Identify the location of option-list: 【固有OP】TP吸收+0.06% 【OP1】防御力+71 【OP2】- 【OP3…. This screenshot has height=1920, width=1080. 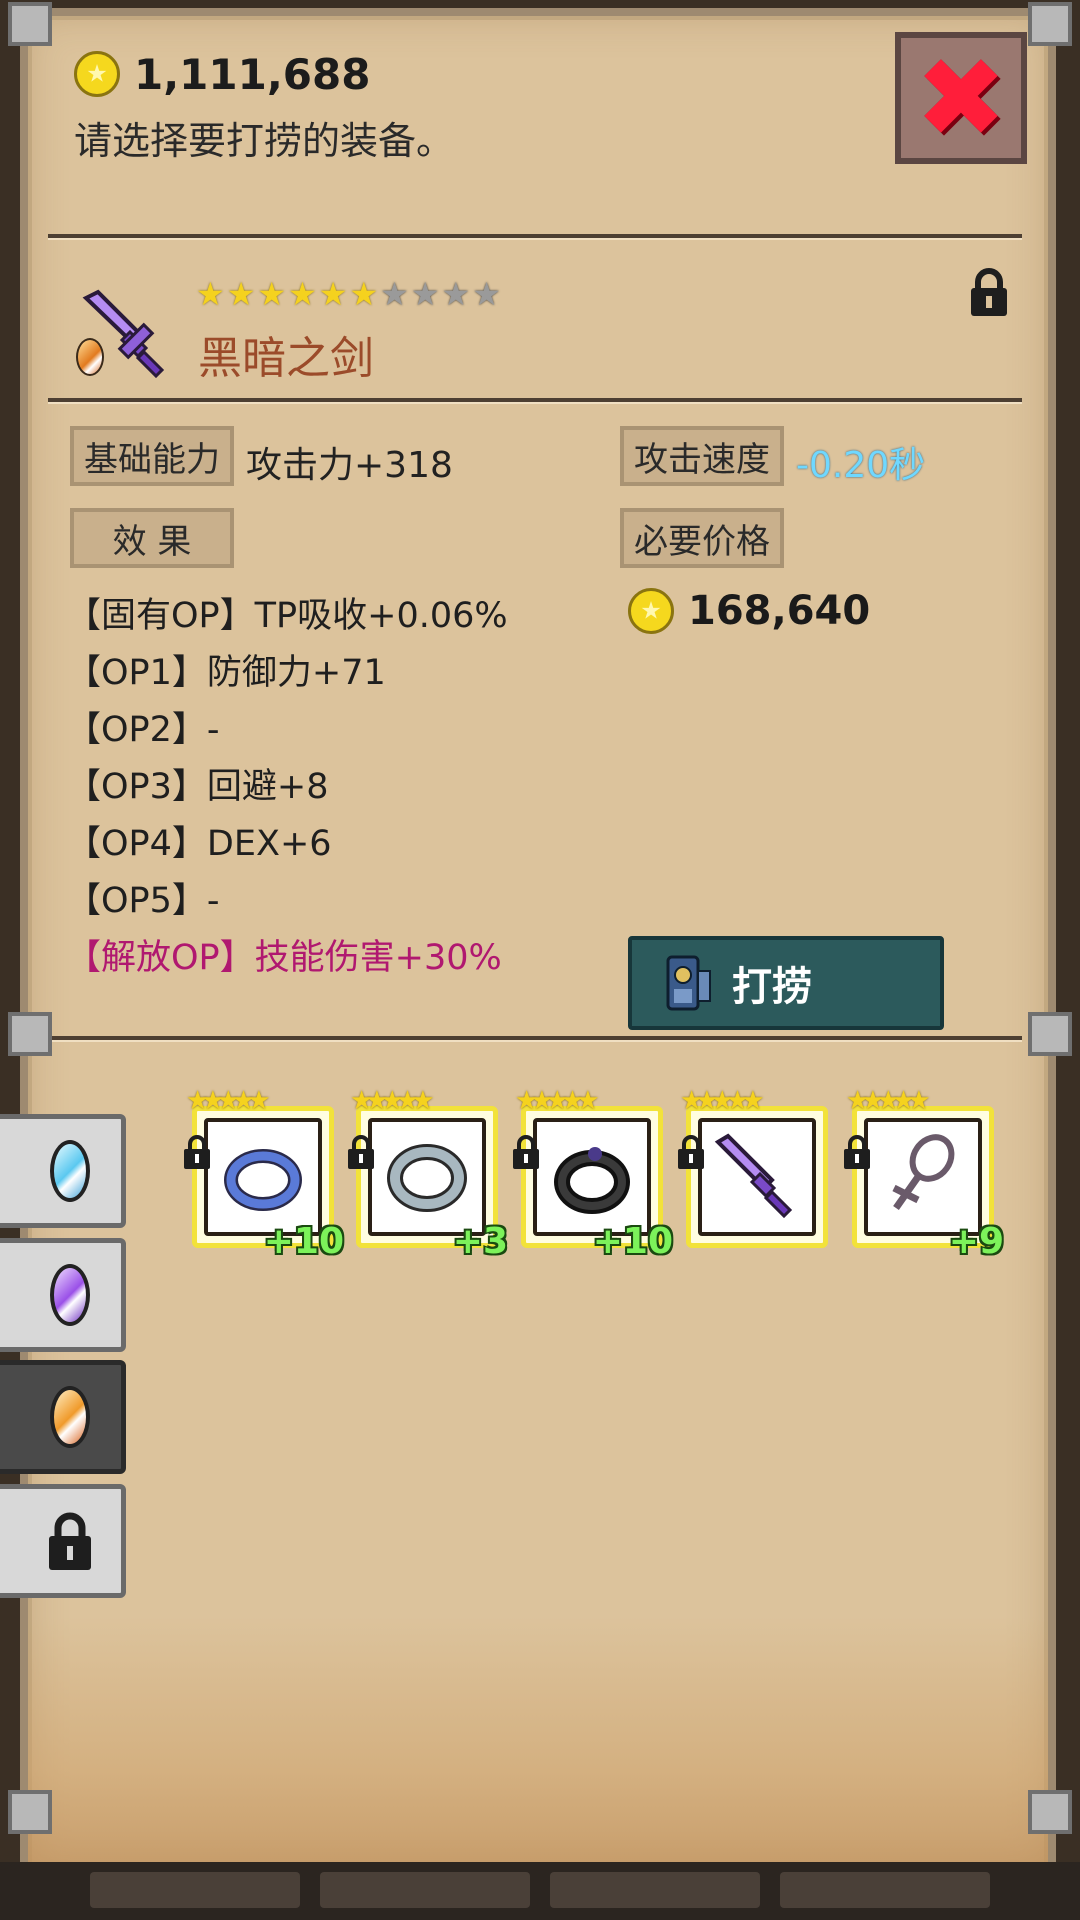
(287, 787).